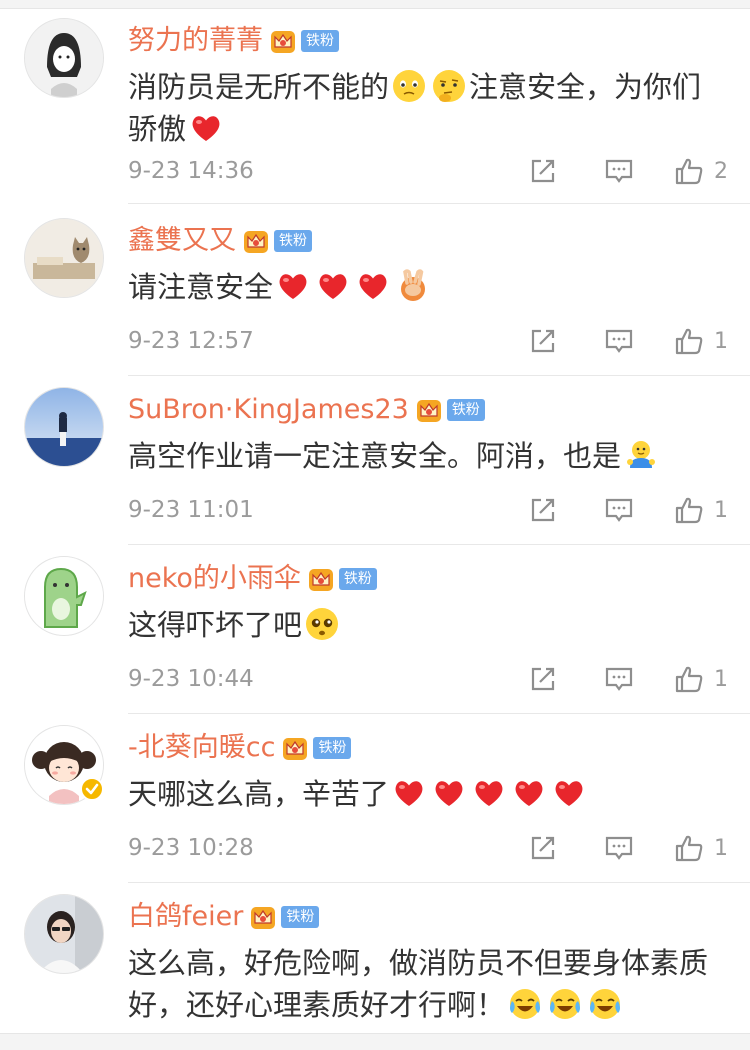 This screenshot has height=1050, width=750. What do you see at coordinates (413, 286) in the screenshot?
I see `victory-hand-icon` at bounding box center [413, 286].